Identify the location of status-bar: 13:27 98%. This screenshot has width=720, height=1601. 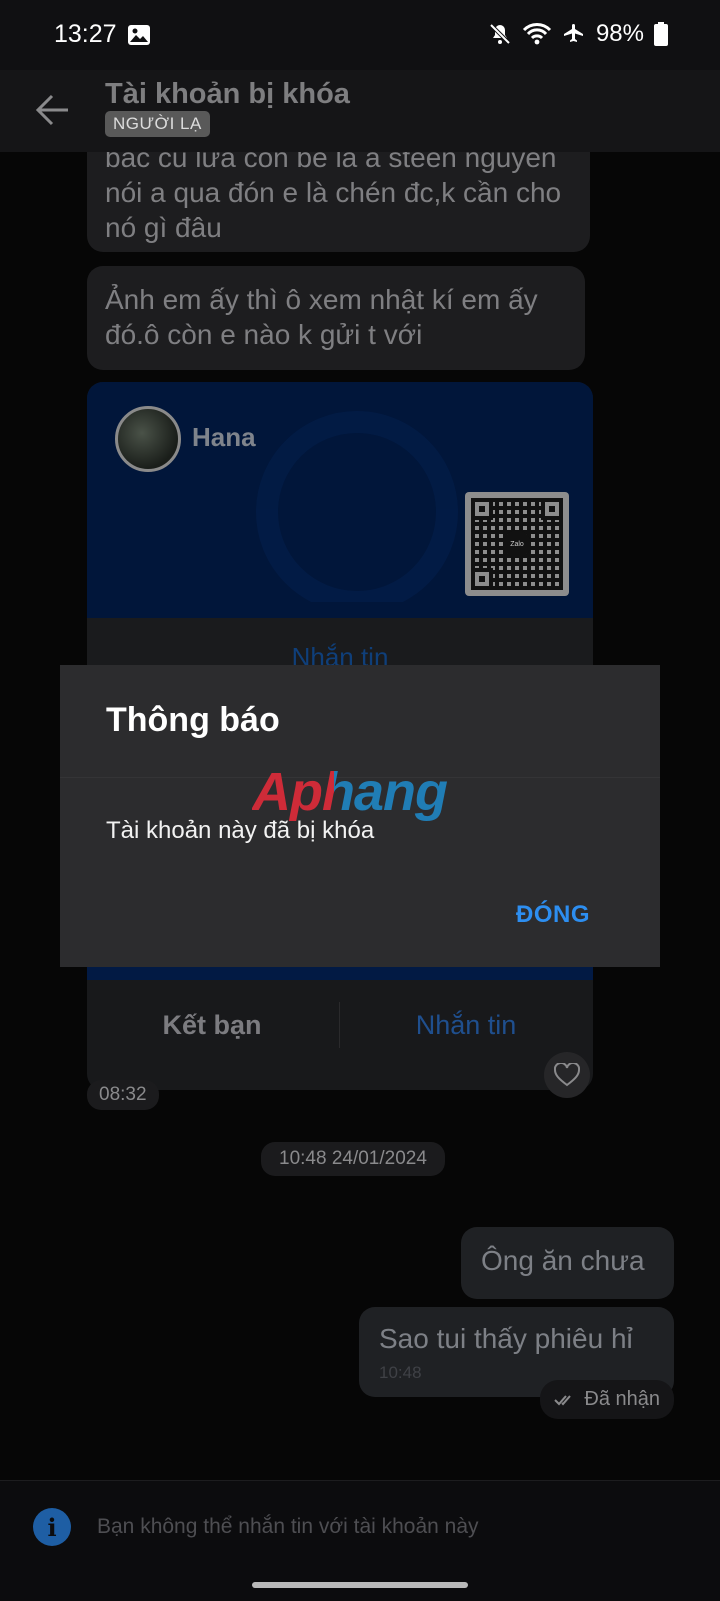
(360, 35).